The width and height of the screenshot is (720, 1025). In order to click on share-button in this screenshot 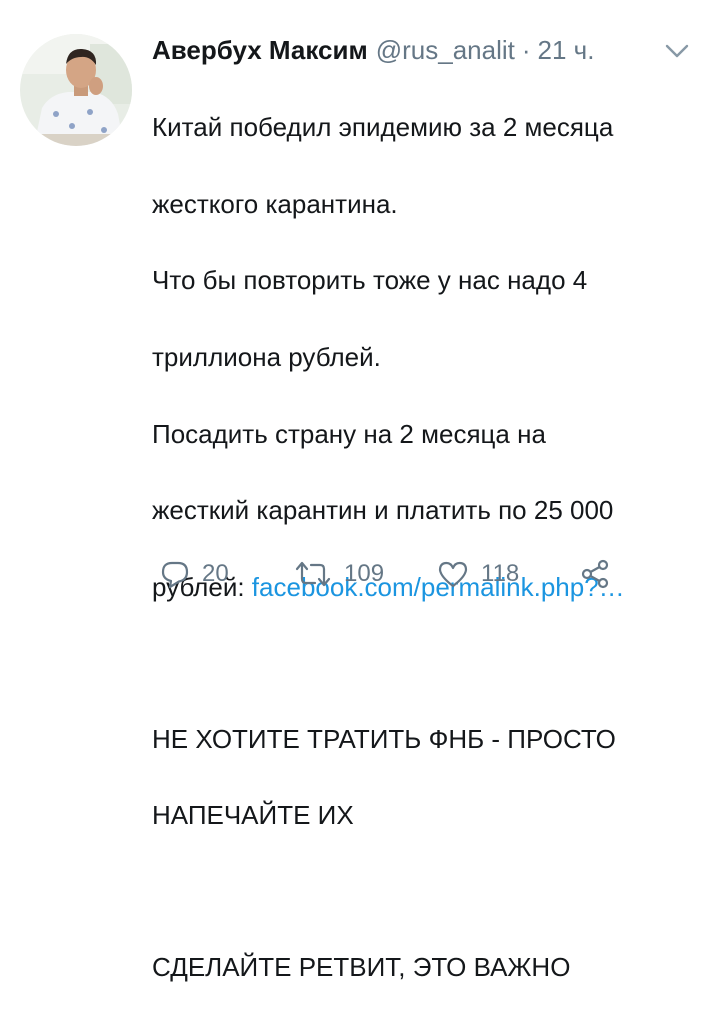, I will do `click(595, 574)`.